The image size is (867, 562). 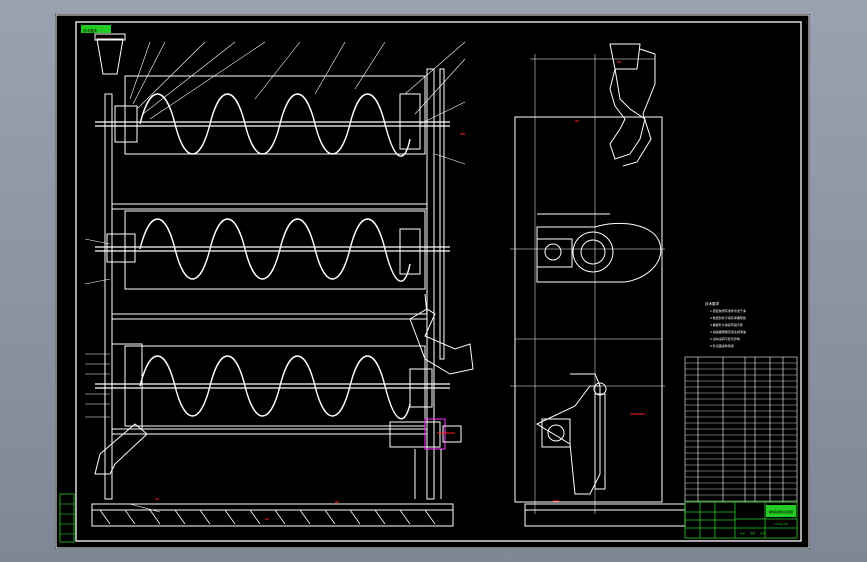 What do you see at coordinates (781, 511) in the screenshot?
I see `title-name-text: 螺旋输送机总装图` at bounding box center [781, 511].